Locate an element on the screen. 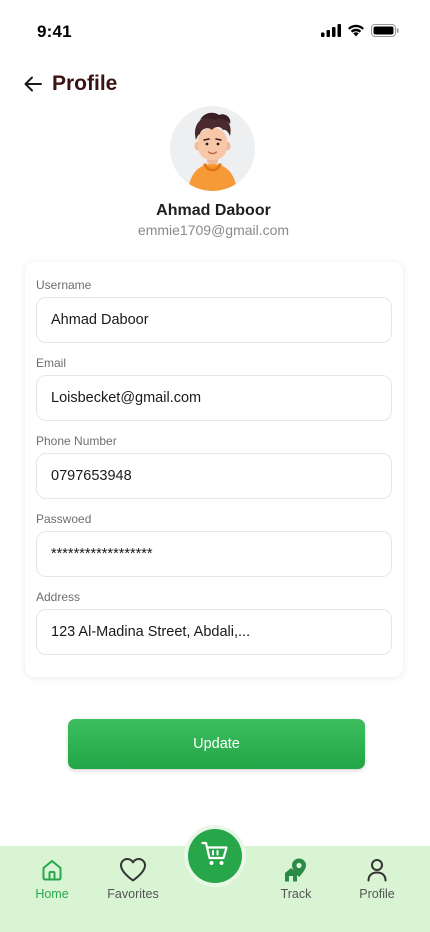  nav-item-home: Home is located at coordinates (52, 878).